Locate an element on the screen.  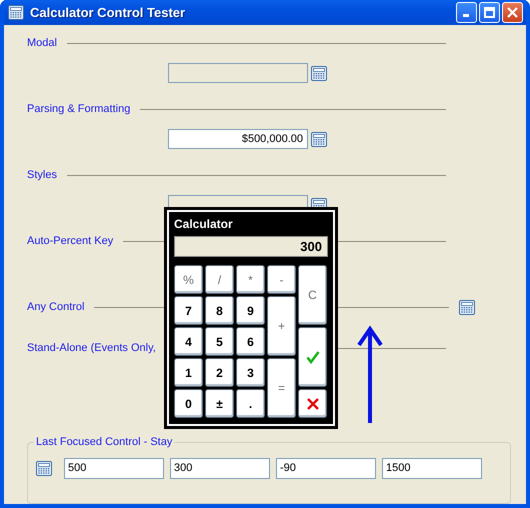
calculator-key: 4 is located at coordinates (188, 341).